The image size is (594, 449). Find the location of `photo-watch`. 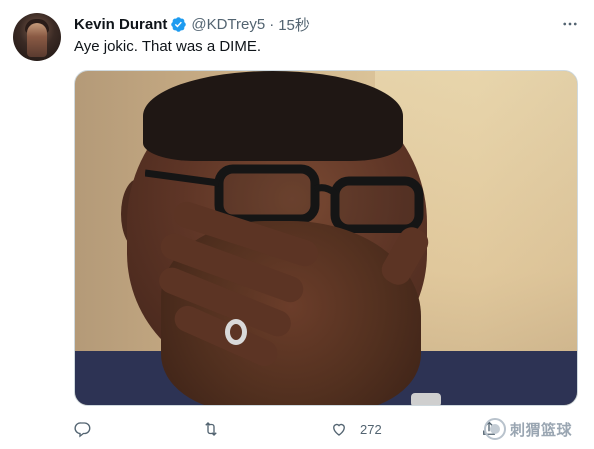

photo-watch is located at coordinates (426, 399).